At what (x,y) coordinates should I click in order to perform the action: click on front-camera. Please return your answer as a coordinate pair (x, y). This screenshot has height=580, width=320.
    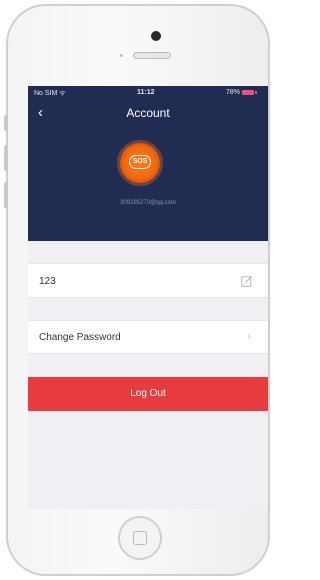
    Looking at the image, I should click on (156, 36).